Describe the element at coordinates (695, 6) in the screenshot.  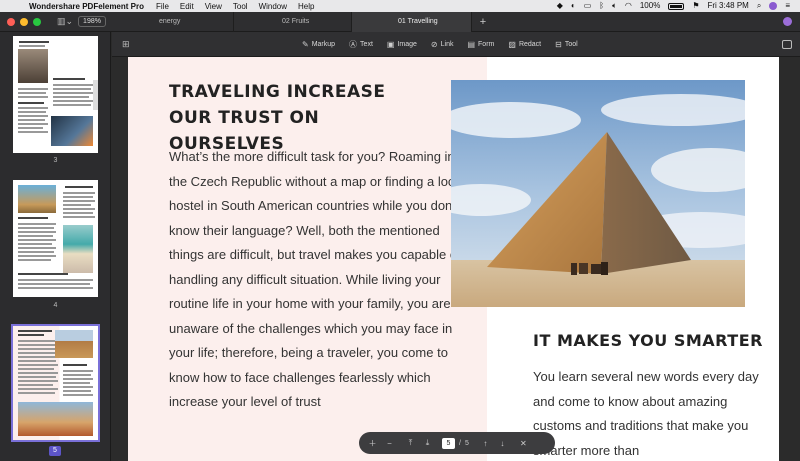
I see `flag-icon: ⚑` at that location.